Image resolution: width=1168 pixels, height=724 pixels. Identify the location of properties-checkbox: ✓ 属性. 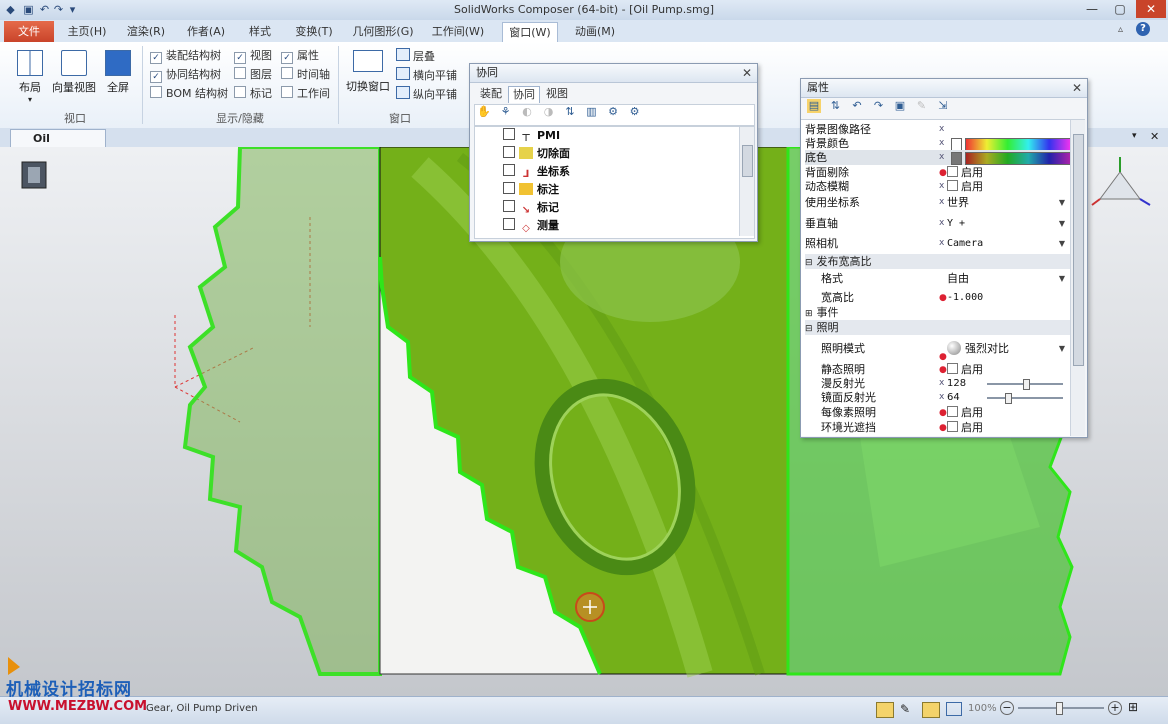
(300, 56).